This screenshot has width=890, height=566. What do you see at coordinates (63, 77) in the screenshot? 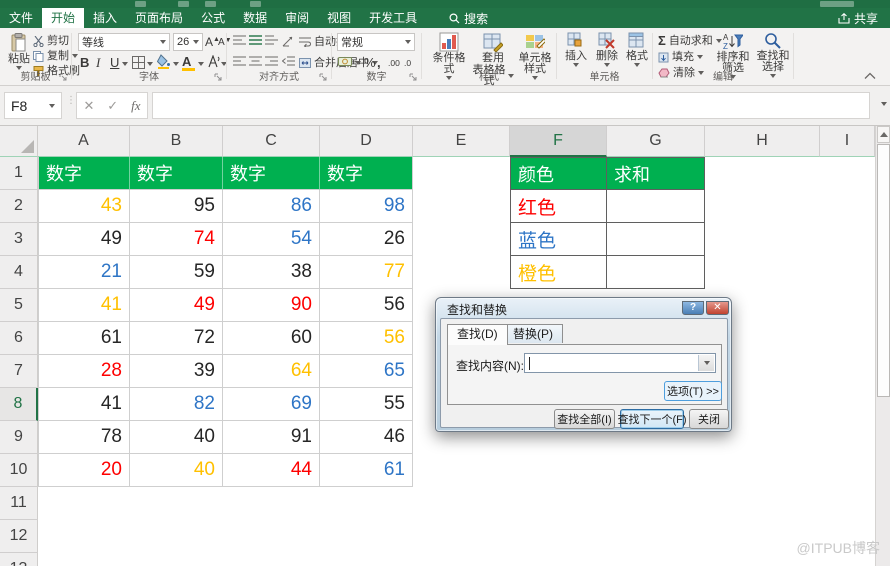
I see `clipboard-dialog-launcher` at bounding box center [63, 77].